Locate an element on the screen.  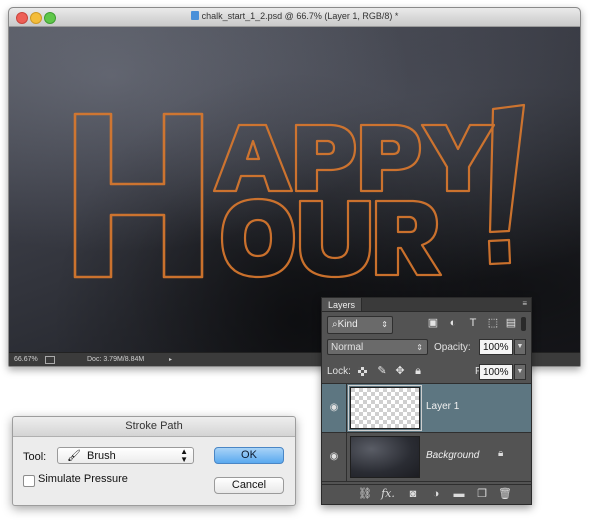
lock-position-icon: ✥ is located at coordinates (400, 371).